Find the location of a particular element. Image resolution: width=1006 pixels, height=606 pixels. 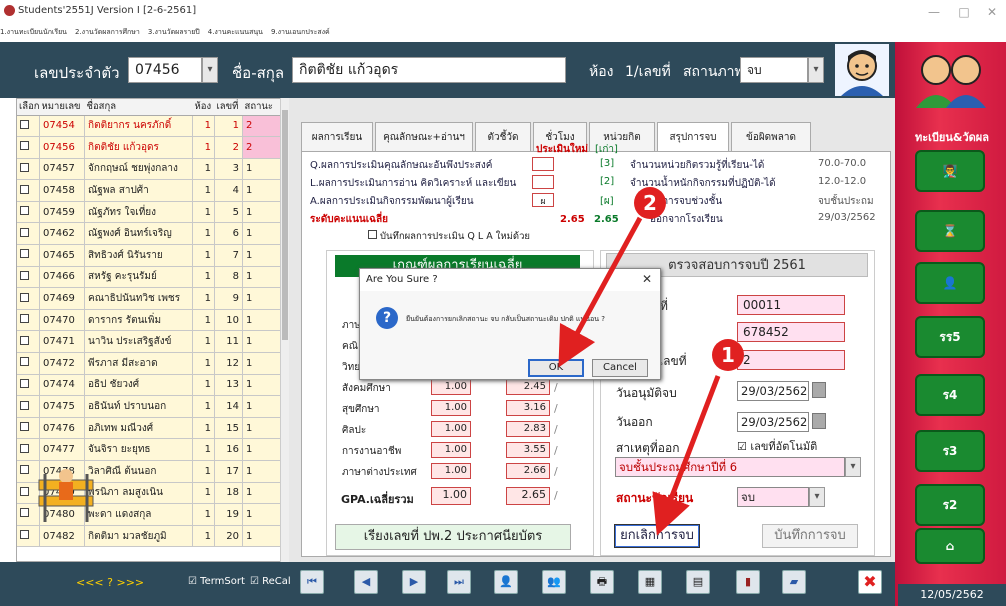

dialog-cancel-button: Cancel is located at coordinates (620, 368).